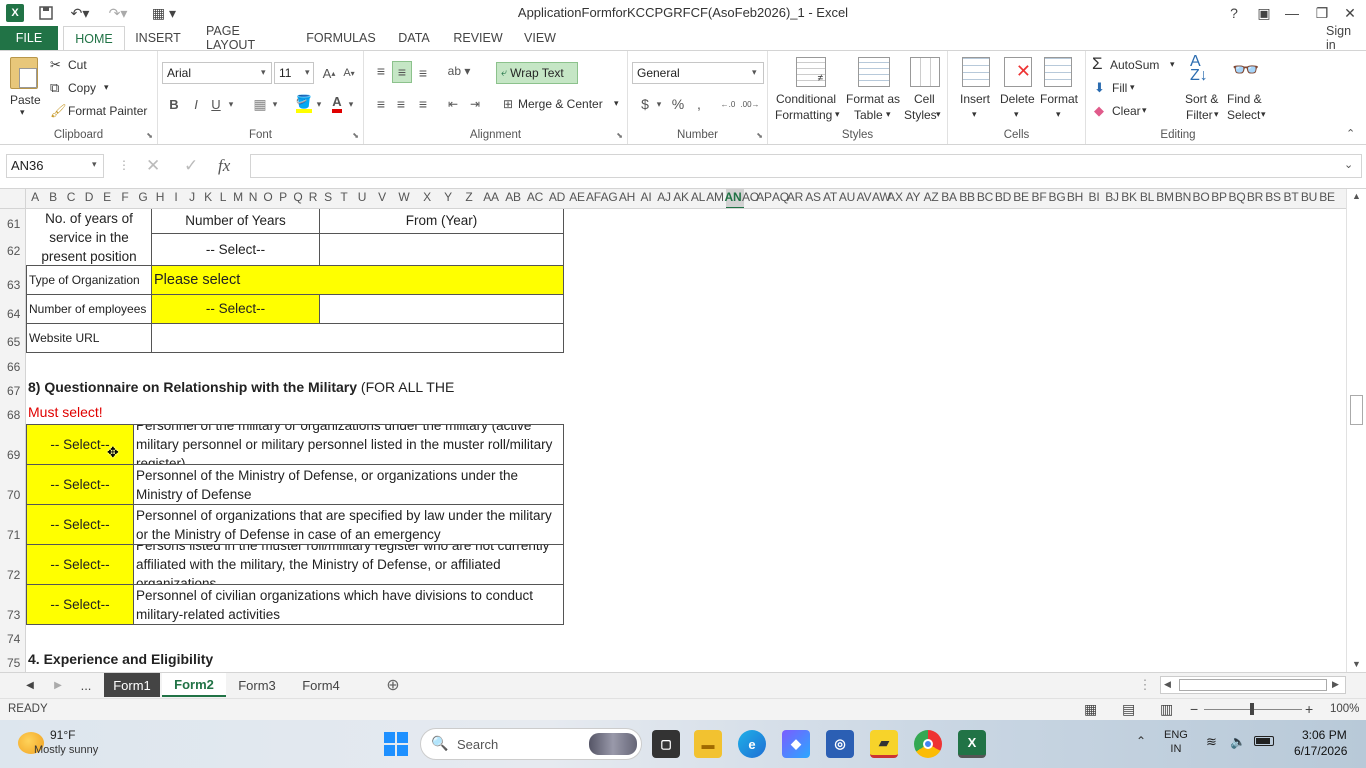  What do you see at coordinates (329, 73) in the screenshot?
I see `grow-font-icon: A ▴` at bounding box center [329, 73].